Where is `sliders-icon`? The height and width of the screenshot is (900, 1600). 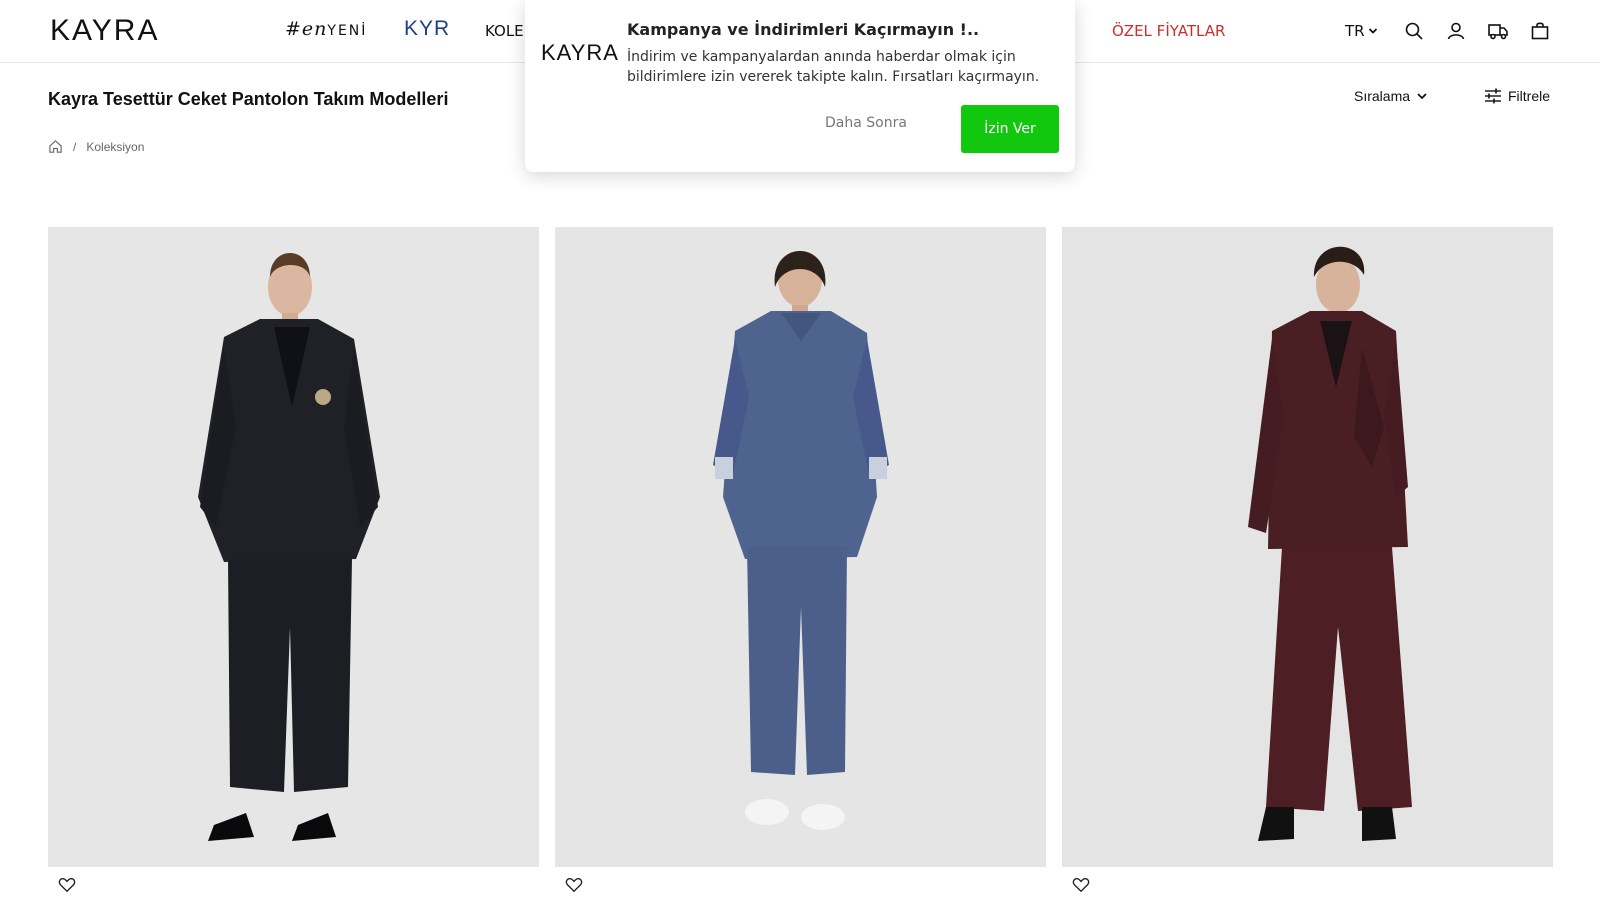 sliders-icon is located at coordinates (1493, 96).